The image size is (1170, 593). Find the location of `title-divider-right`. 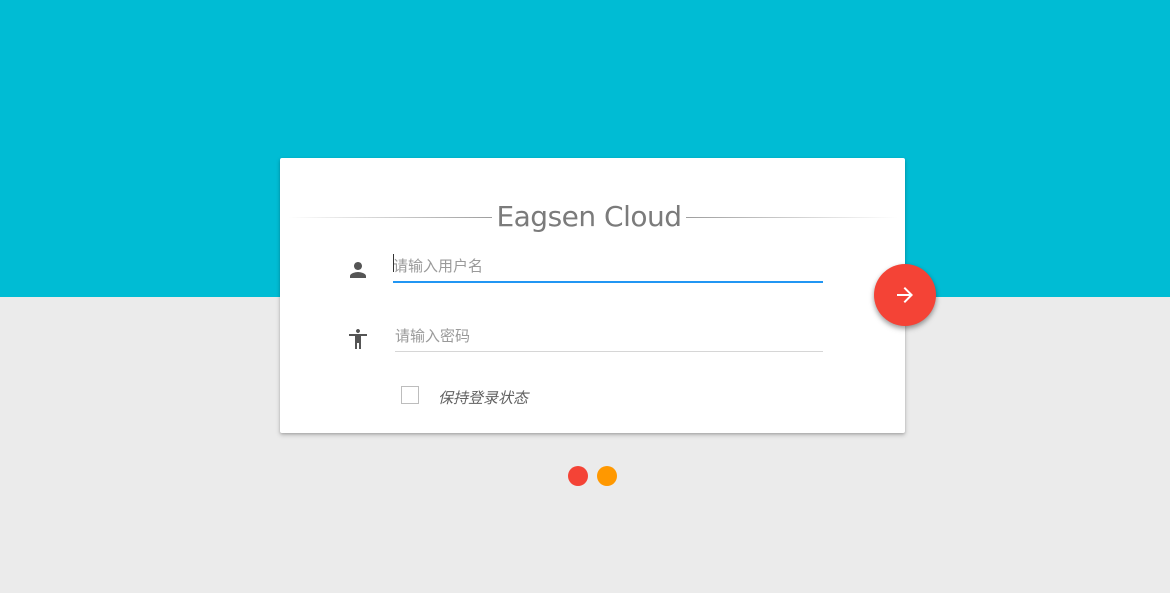

title-divider-right is located at coordinates (792, 217).